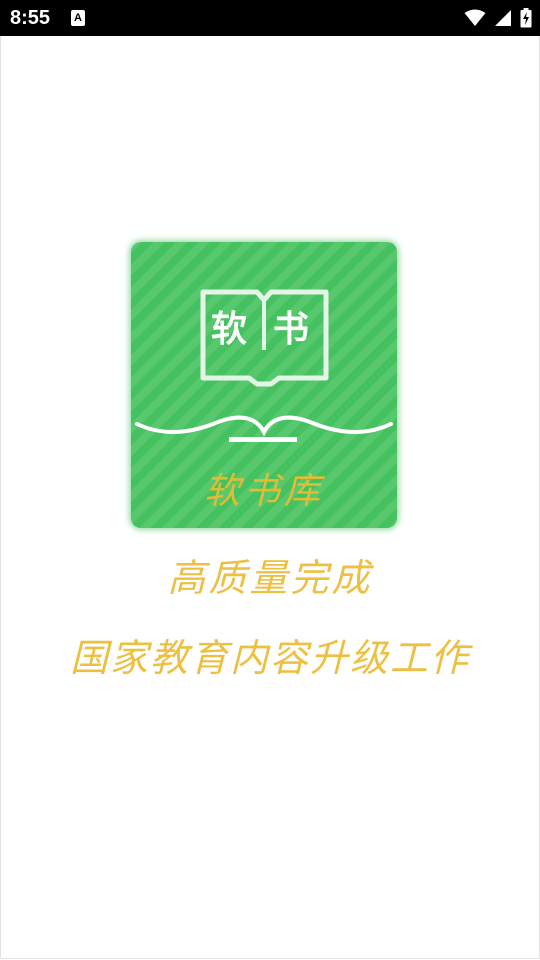 This screenshot has width=540, height=960. Describe the element at coordinates (229, 329) in the screenshot. I see `logo-book-text-left: 软` at that location.